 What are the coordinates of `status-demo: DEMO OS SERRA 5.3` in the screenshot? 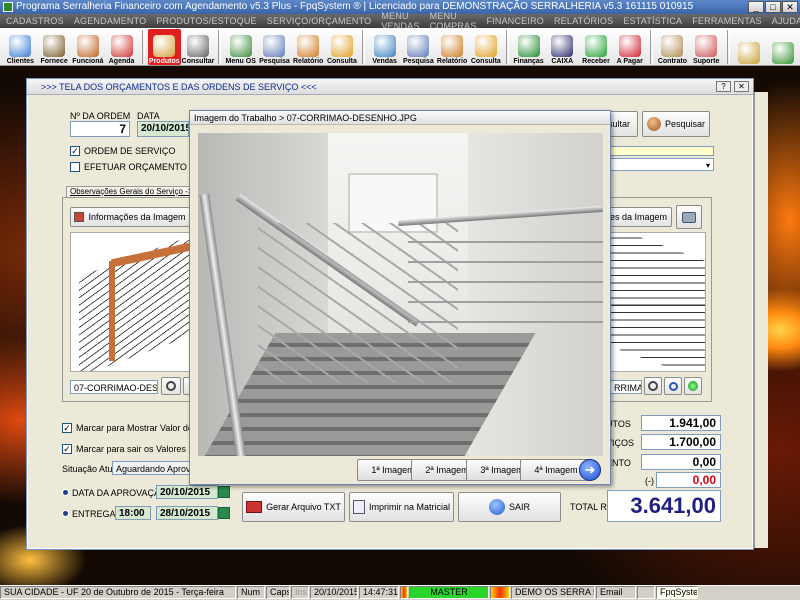 It's located at (553, 592).